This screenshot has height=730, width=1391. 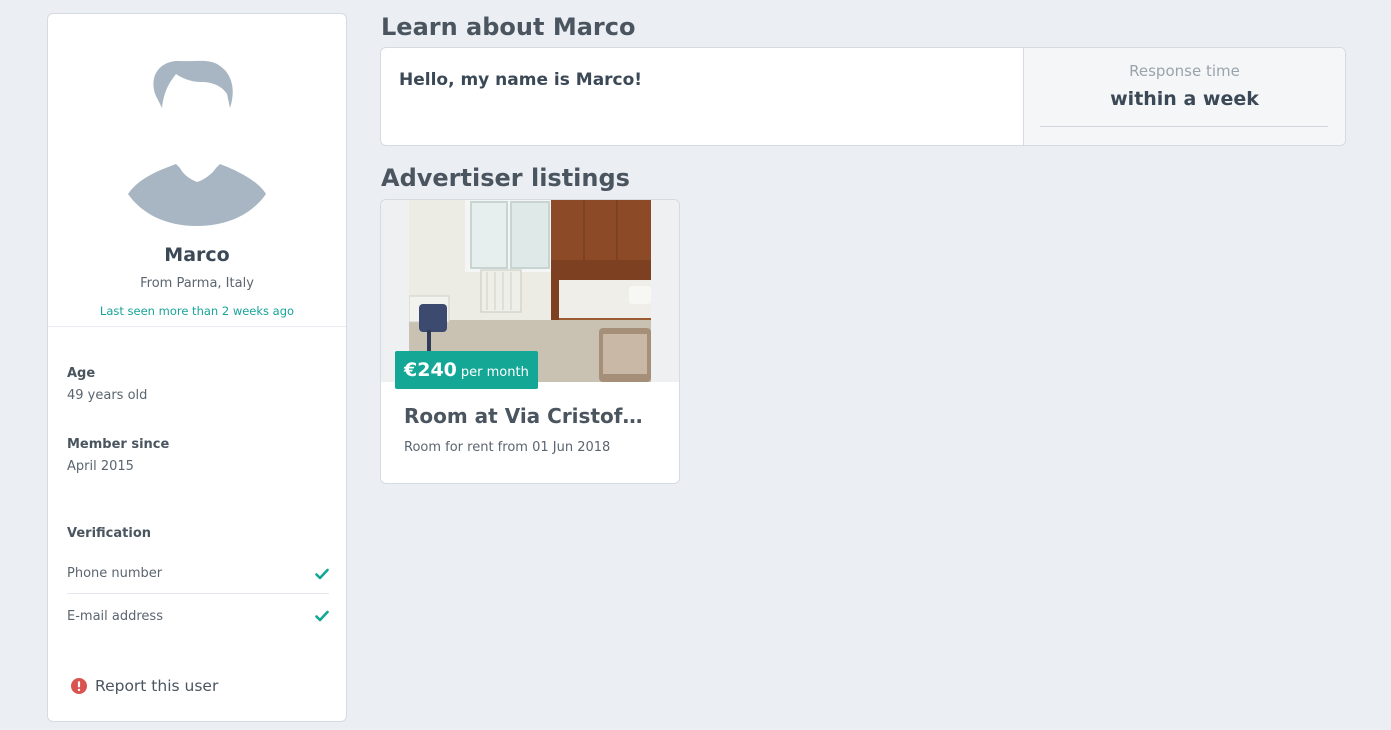 I want to click on last-seen-status: Last seen more than 2 weeks ago, so click(x=197, y=311).